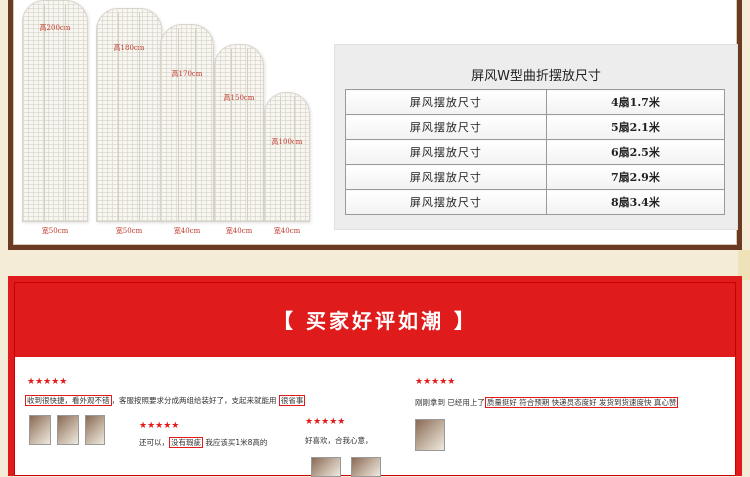  What do you see at coordinates (635, 127) in the screenshot?
I see `size-value: 5扇2.1米` at bounding box center [635, 127].